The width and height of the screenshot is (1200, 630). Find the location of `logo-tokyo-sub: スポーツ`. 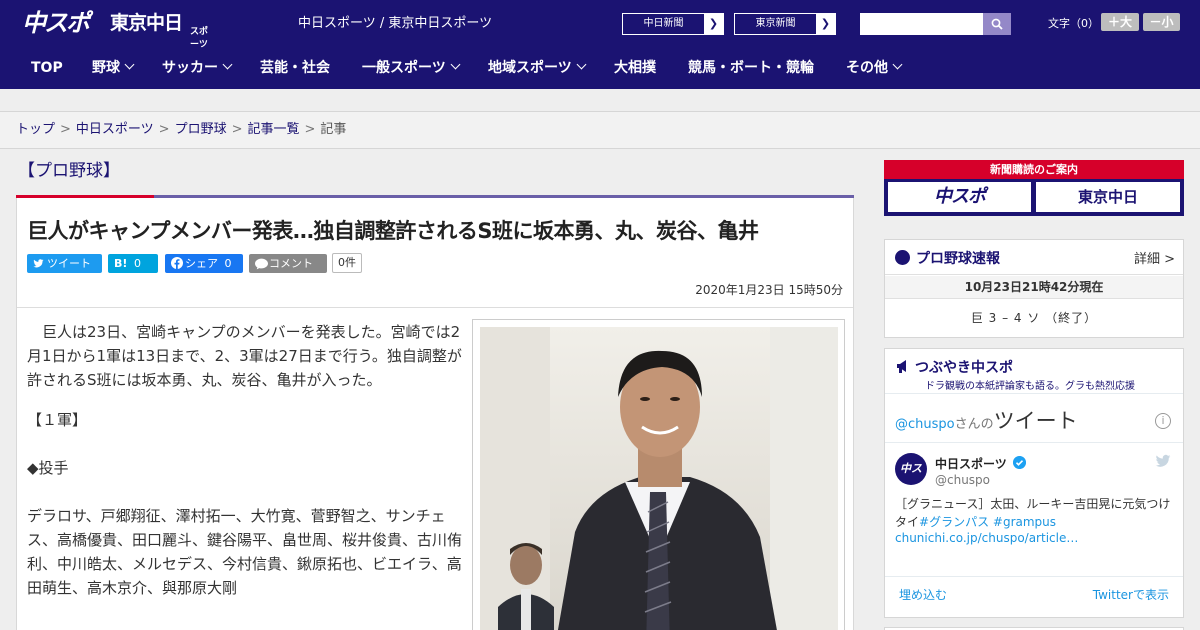

logo-tokyo-sub: スポーツ is located at coordinates (199, 38).